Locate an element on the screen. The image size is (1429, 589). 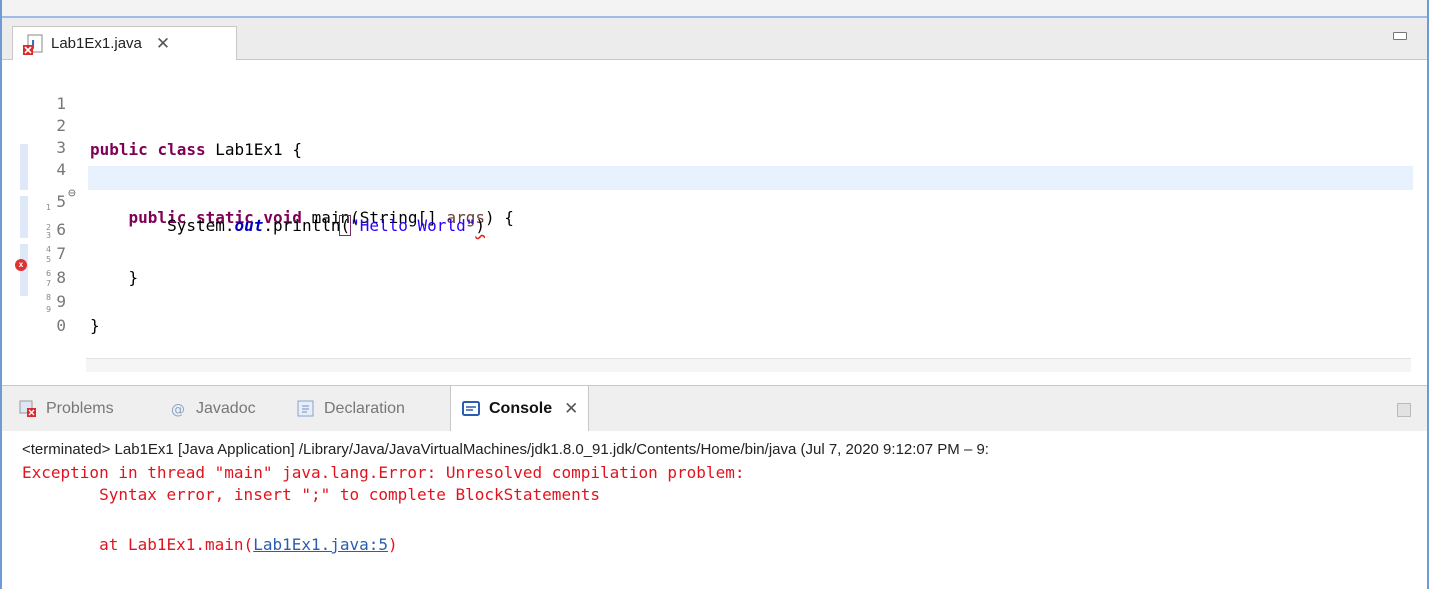
console-icon is located at coordinates (471, 409).